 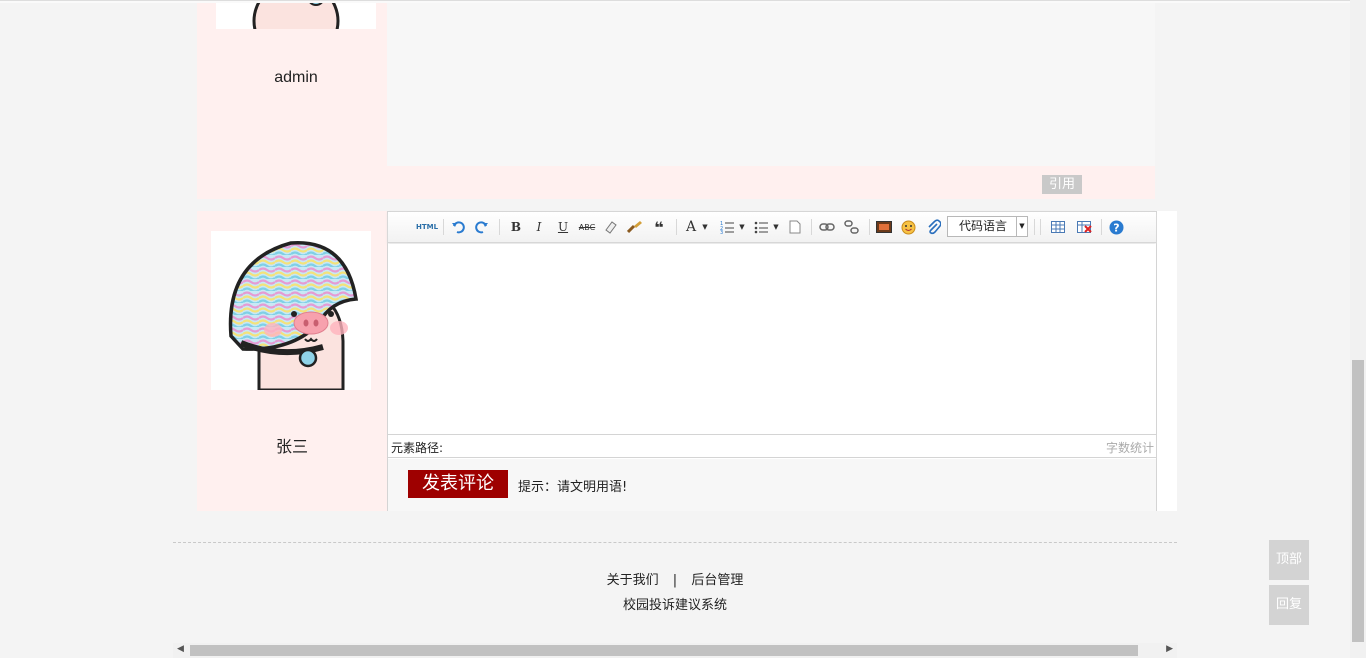 What do you see at coordinates (573, 487) in the screenshot?
I see `civility-hint: 提示：请文明用语!` at bounding box center [573, 487].